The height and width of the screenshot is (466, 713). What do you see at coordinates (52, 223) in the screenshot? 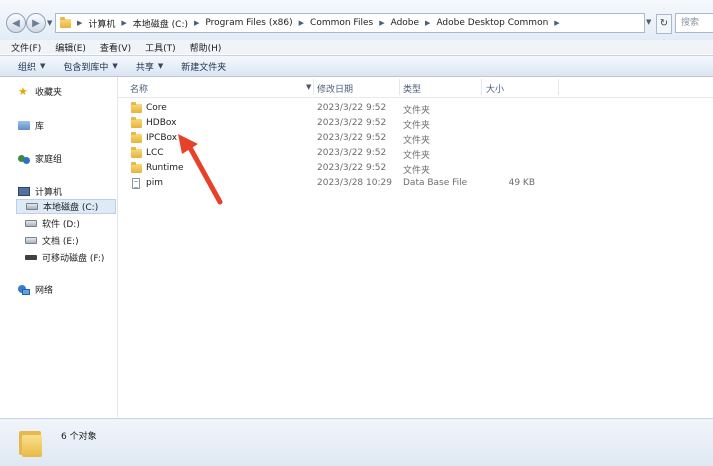
I see `nav-drive-d: 软件 (D:)` at bounding box center [52, 223].